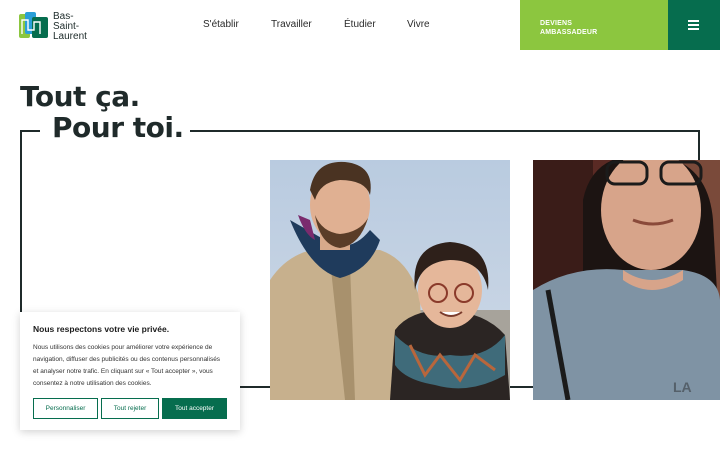  Describe the element at coordinates (682, 387) in the screenshot. I see `svg-text: LA` at that location.